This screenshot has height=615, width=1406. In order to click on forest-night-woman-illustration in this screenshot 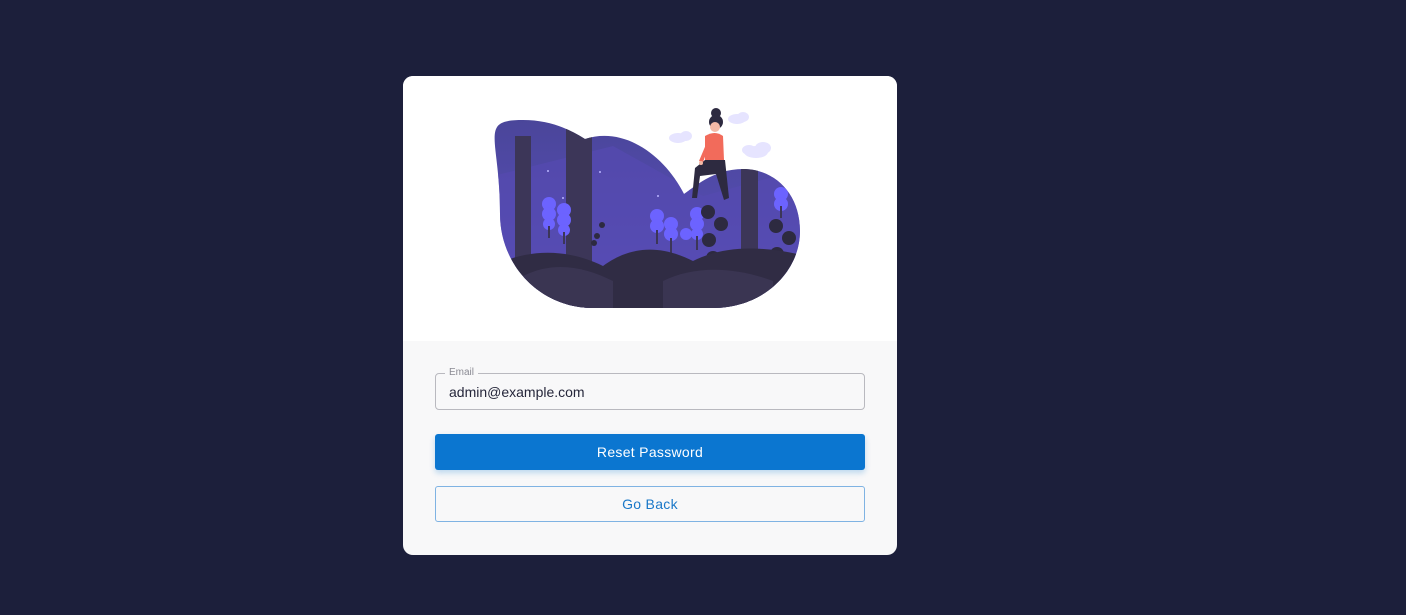, I will do `click(647, 208)`.